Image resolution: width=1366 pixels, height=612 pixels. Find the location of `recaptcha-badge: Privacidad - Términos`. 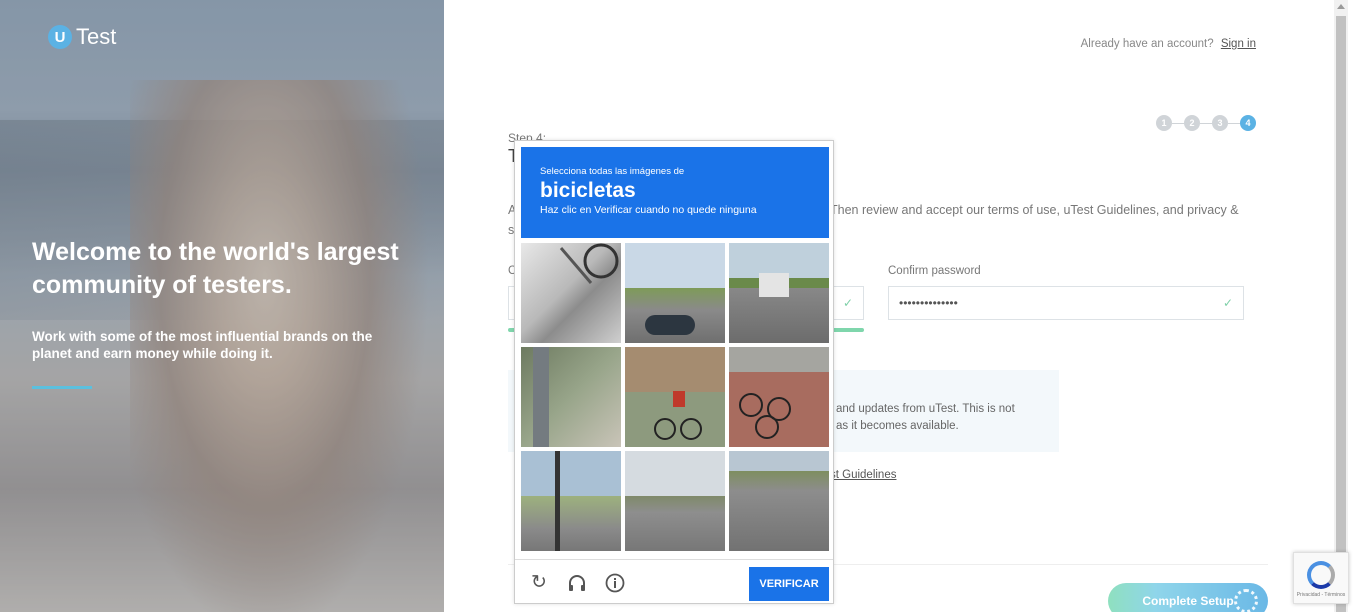

recaptcha-badge: Privacidad - Términos is located at coordinates (1321, 578).